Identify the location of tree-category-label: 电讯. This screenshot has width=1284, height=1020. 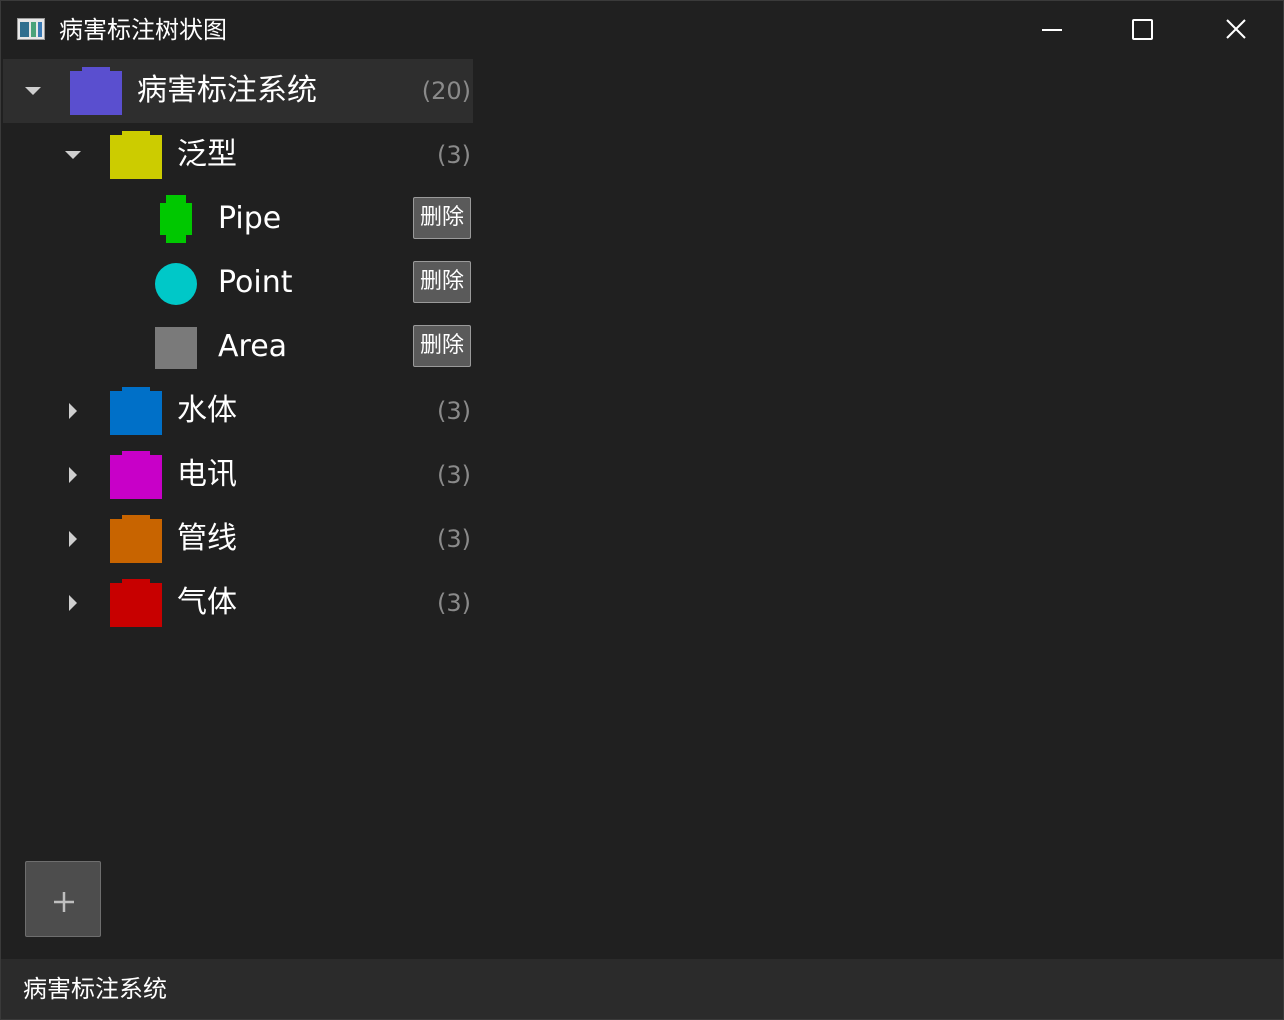
(207, 474).